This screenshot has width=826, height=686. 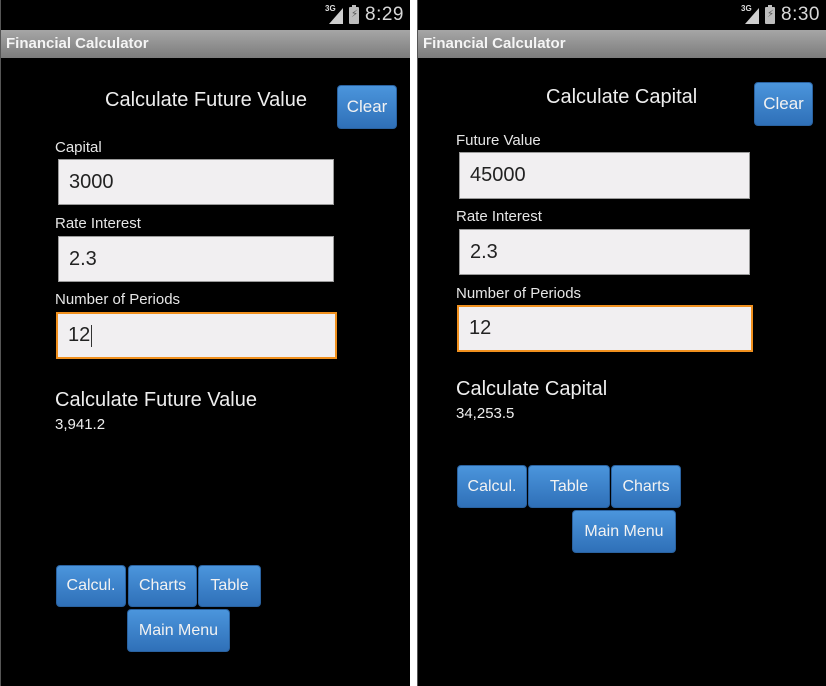 I want to click on text-caret, so click(x=92, y=335).